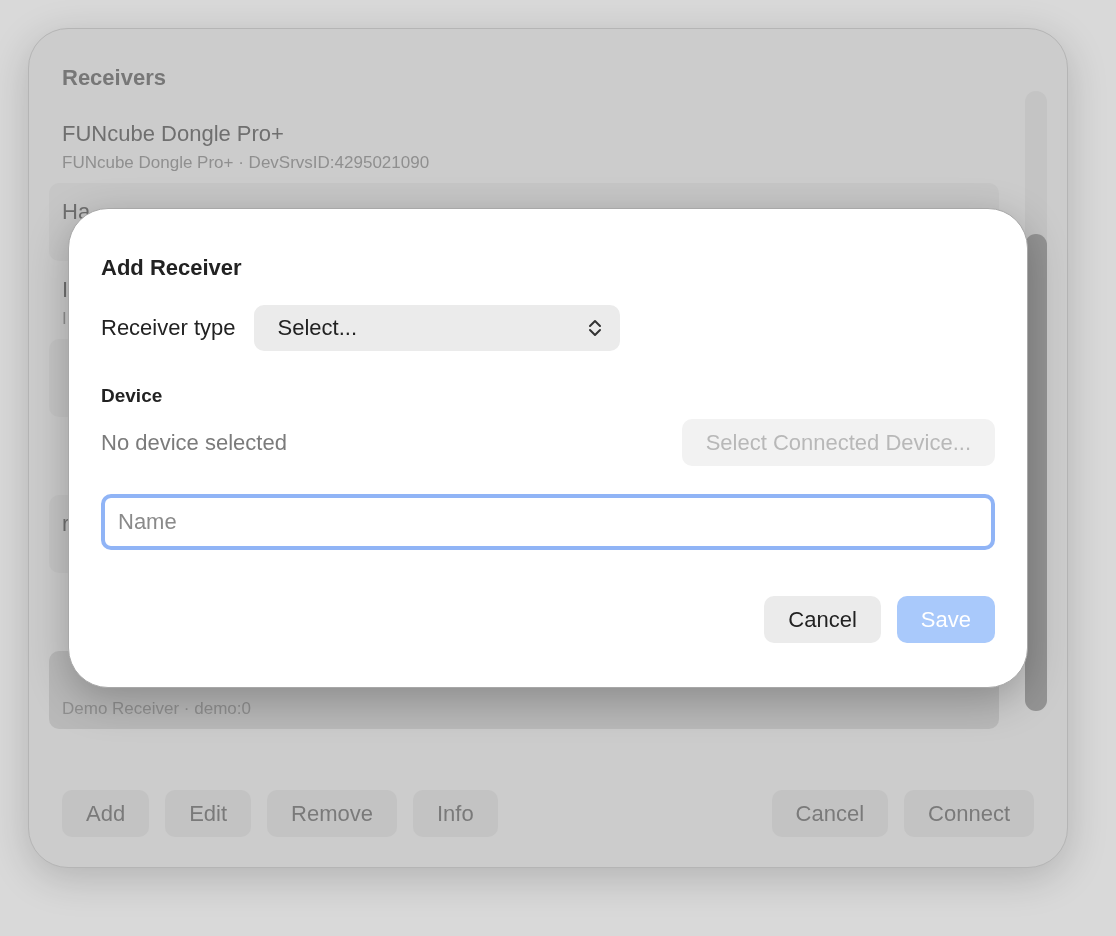 The image size is (1116, 936). What do you see at coordinates (246, 163) in the screenshot?
I see `receiver-detail: FUNcube Dongle Pro+ · DevSrvsID:4295021090` at bounding box center [246, 163].